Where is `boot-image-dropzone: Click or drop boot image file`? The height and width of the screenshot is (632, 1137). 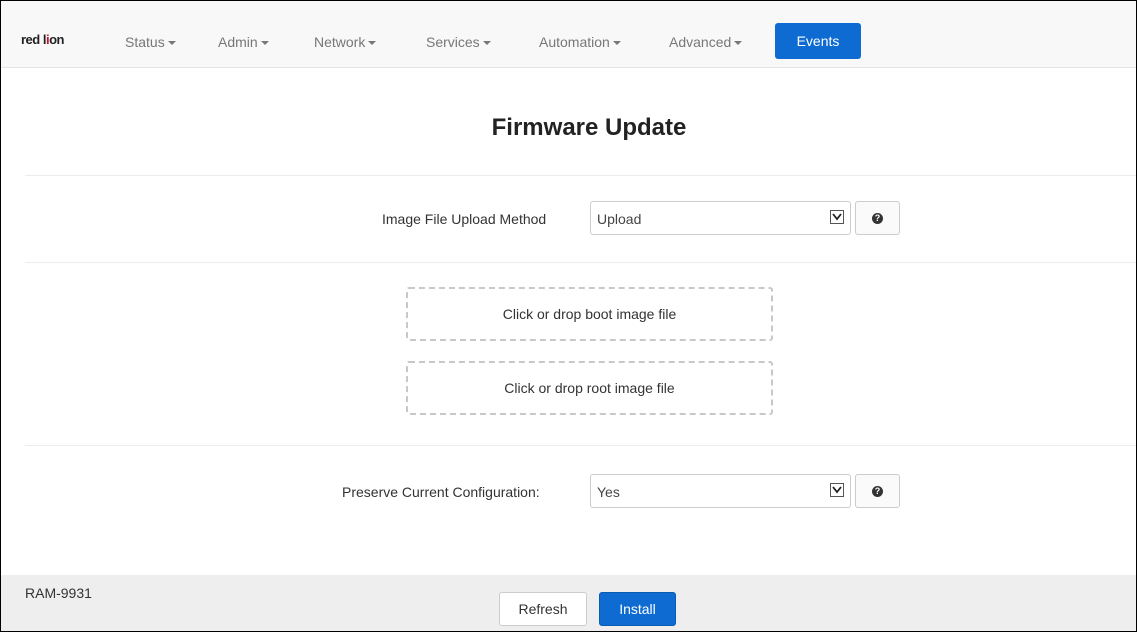 boot-image-dropzone: Click or drop boot image file is located at coordinates (589, 314).